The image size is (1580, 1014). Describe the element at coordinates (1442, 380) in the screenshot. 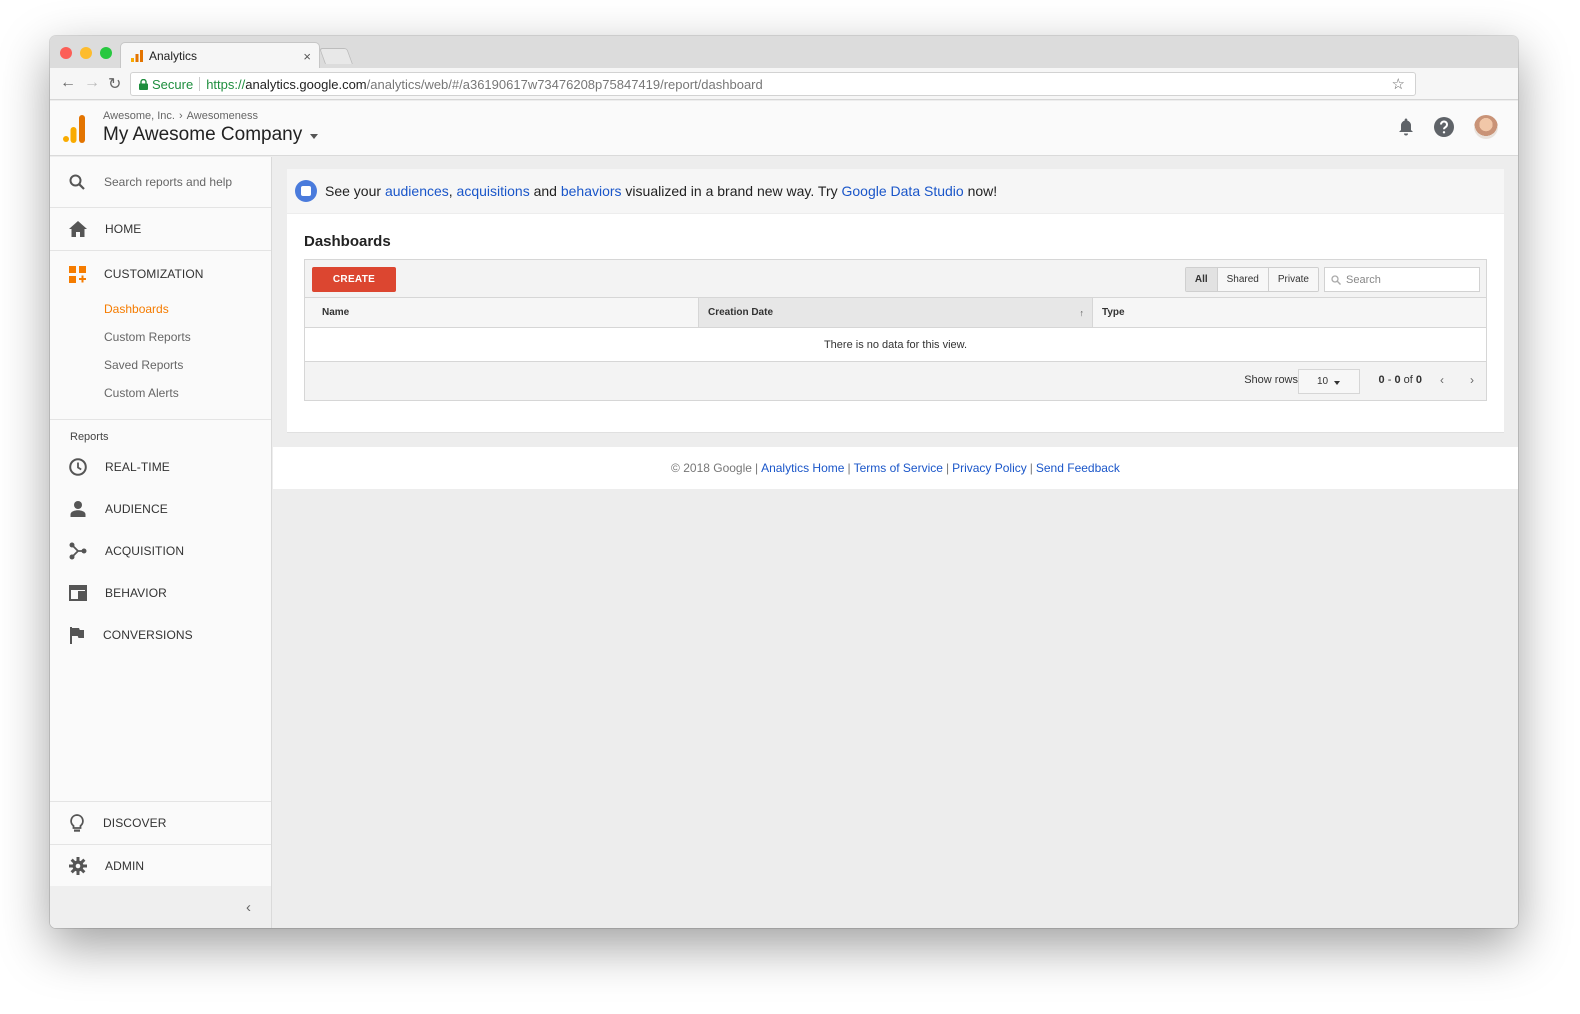

I see `prev-page-chevron-icon: ‹` at that location.